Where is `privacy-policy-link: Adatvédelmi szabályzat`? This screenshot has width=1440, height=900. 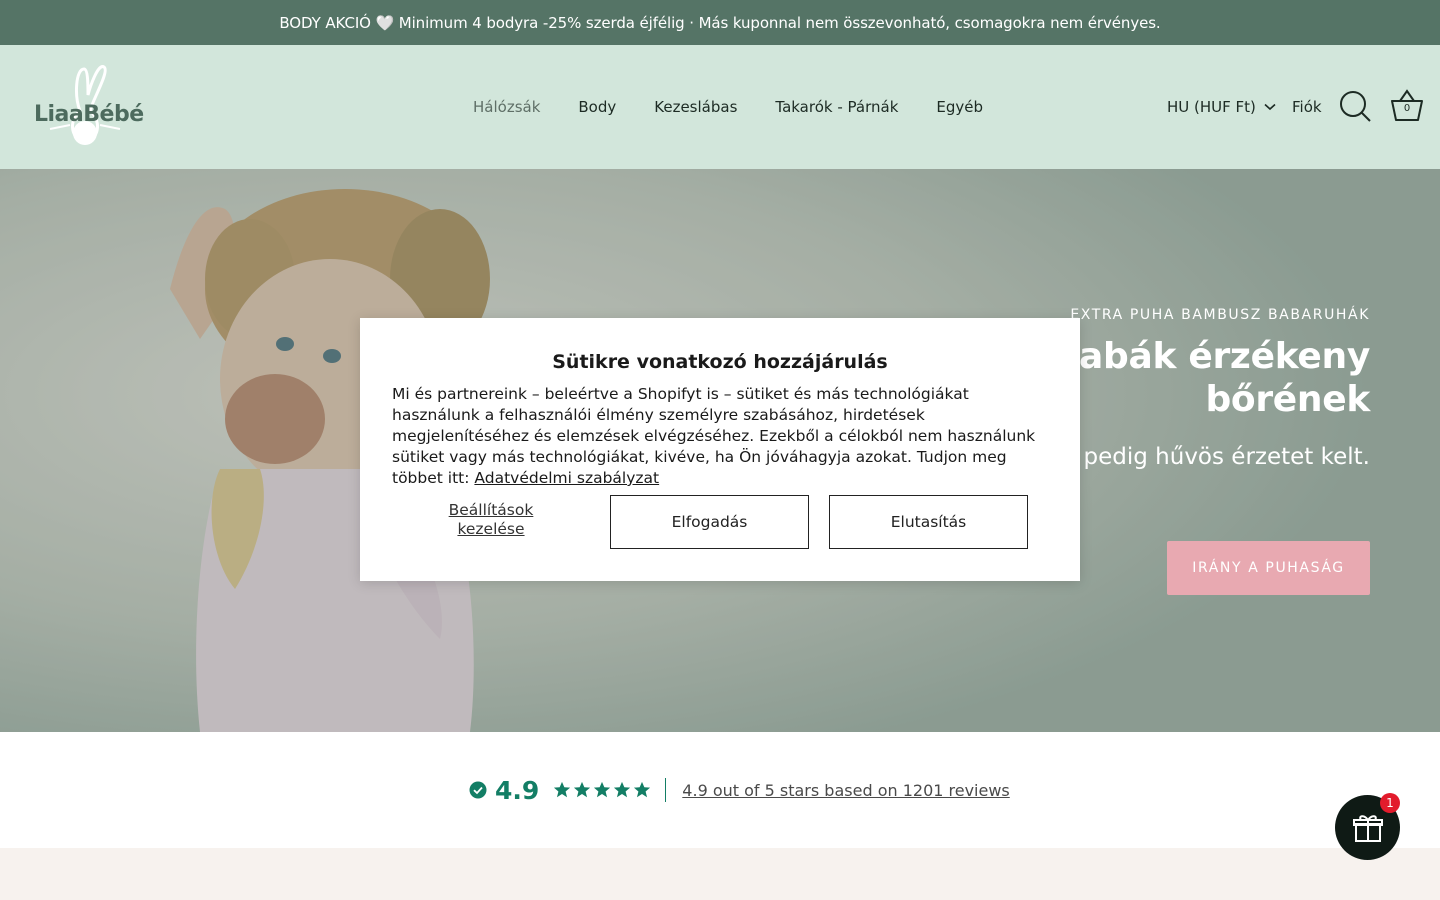 privacy-policy-link: Adatvédelmi szabályzat is located at coordinates (566, 478).